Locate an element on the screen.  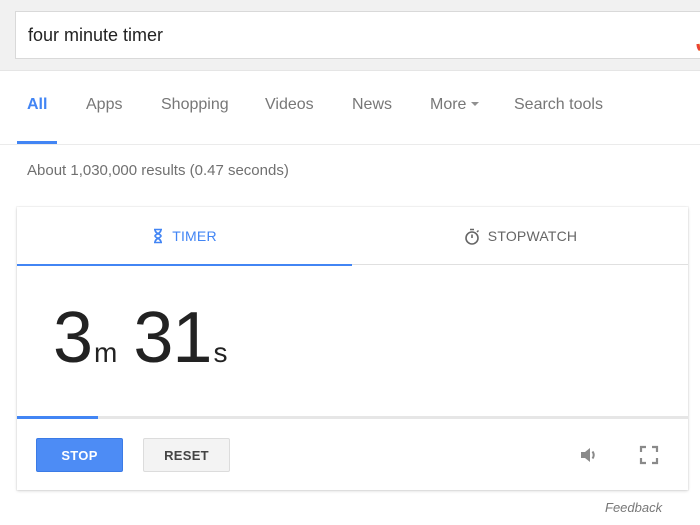
active-tab-indicator is located at coordinates (37, 142).